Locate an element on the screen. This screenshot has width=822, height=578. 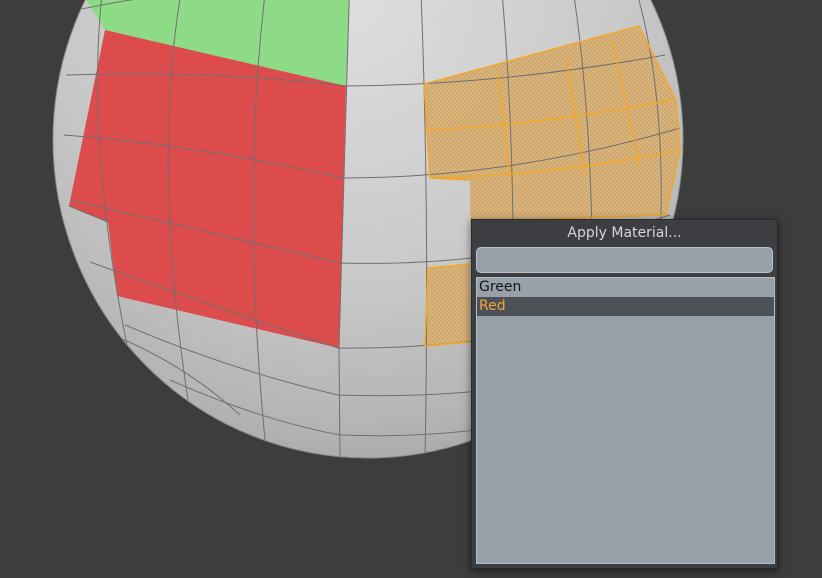
material-list-item-green: Green is located at coordinates (625, 287).